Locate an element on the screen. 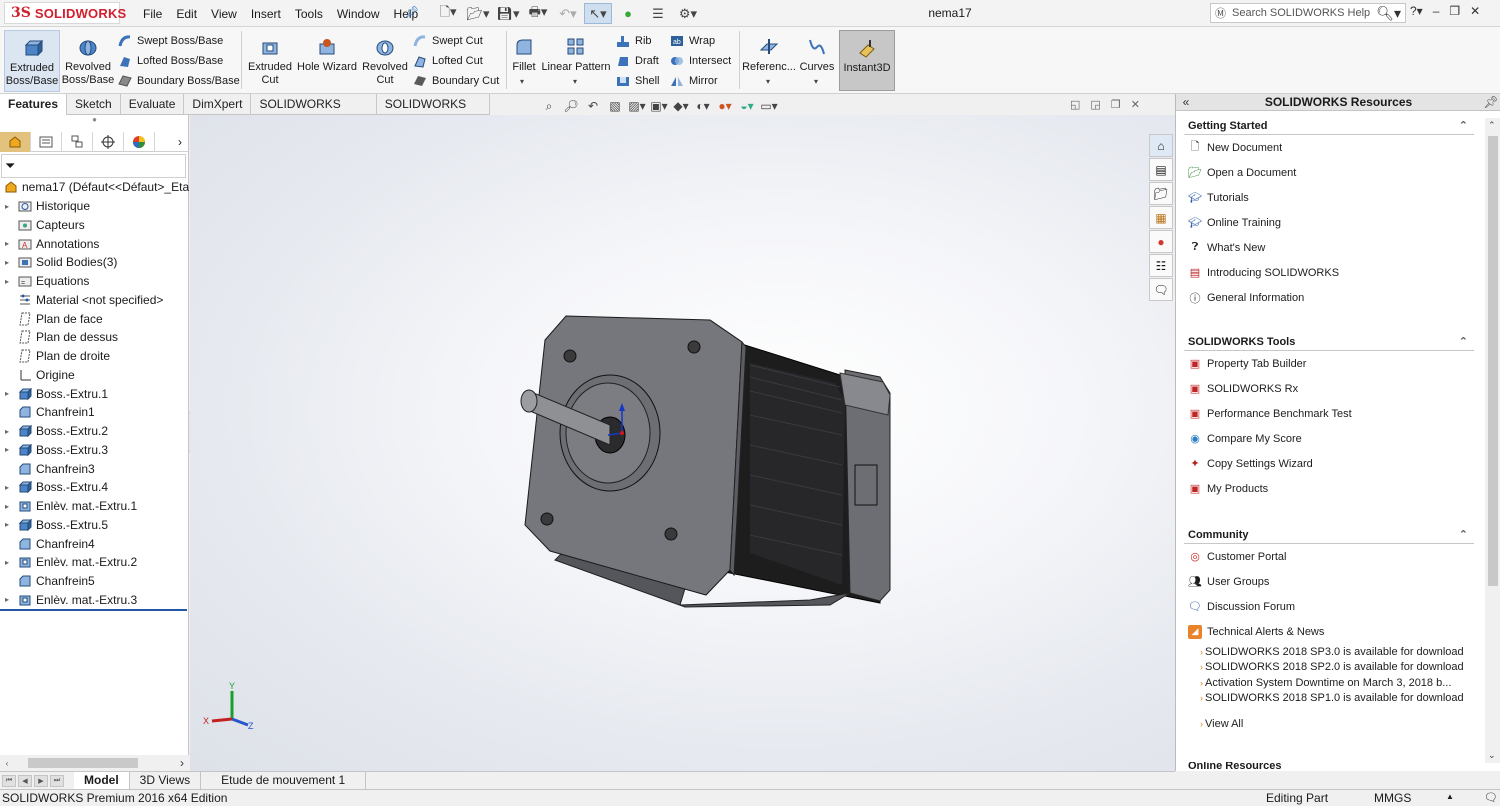 This screenshot has height=806, width=1500. next-tab-icon: ▶ is located at coordinates (41, 780).